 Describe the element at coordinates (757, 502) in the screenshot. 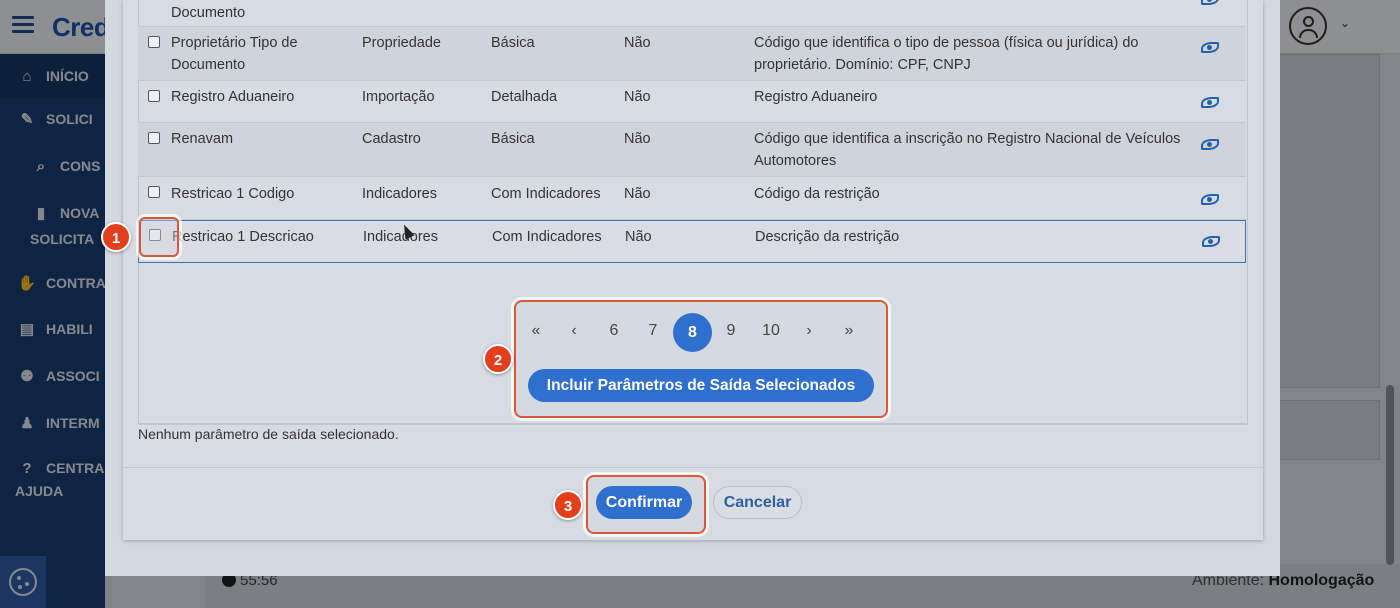

I see `cancel-button: Cancelar` at that location.